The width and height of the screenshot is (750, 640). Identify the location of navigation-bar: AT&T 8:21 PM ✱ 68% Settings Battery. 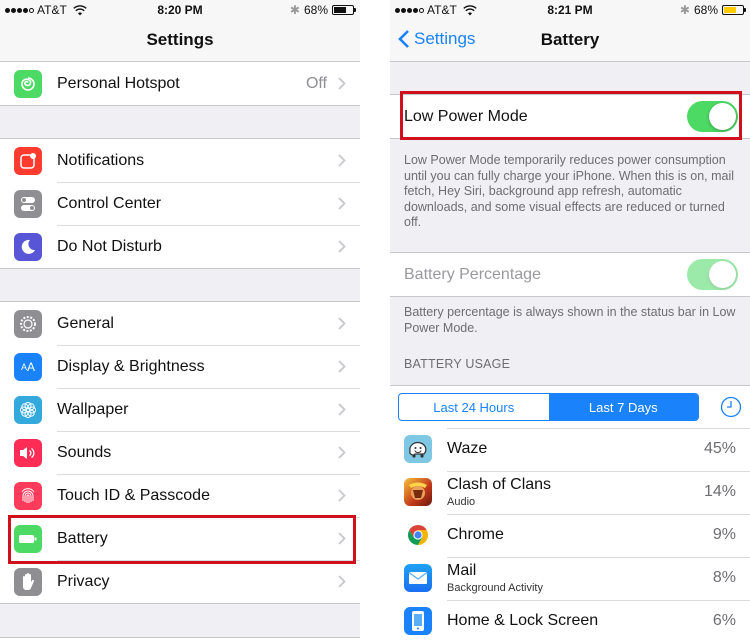
(570, 31).